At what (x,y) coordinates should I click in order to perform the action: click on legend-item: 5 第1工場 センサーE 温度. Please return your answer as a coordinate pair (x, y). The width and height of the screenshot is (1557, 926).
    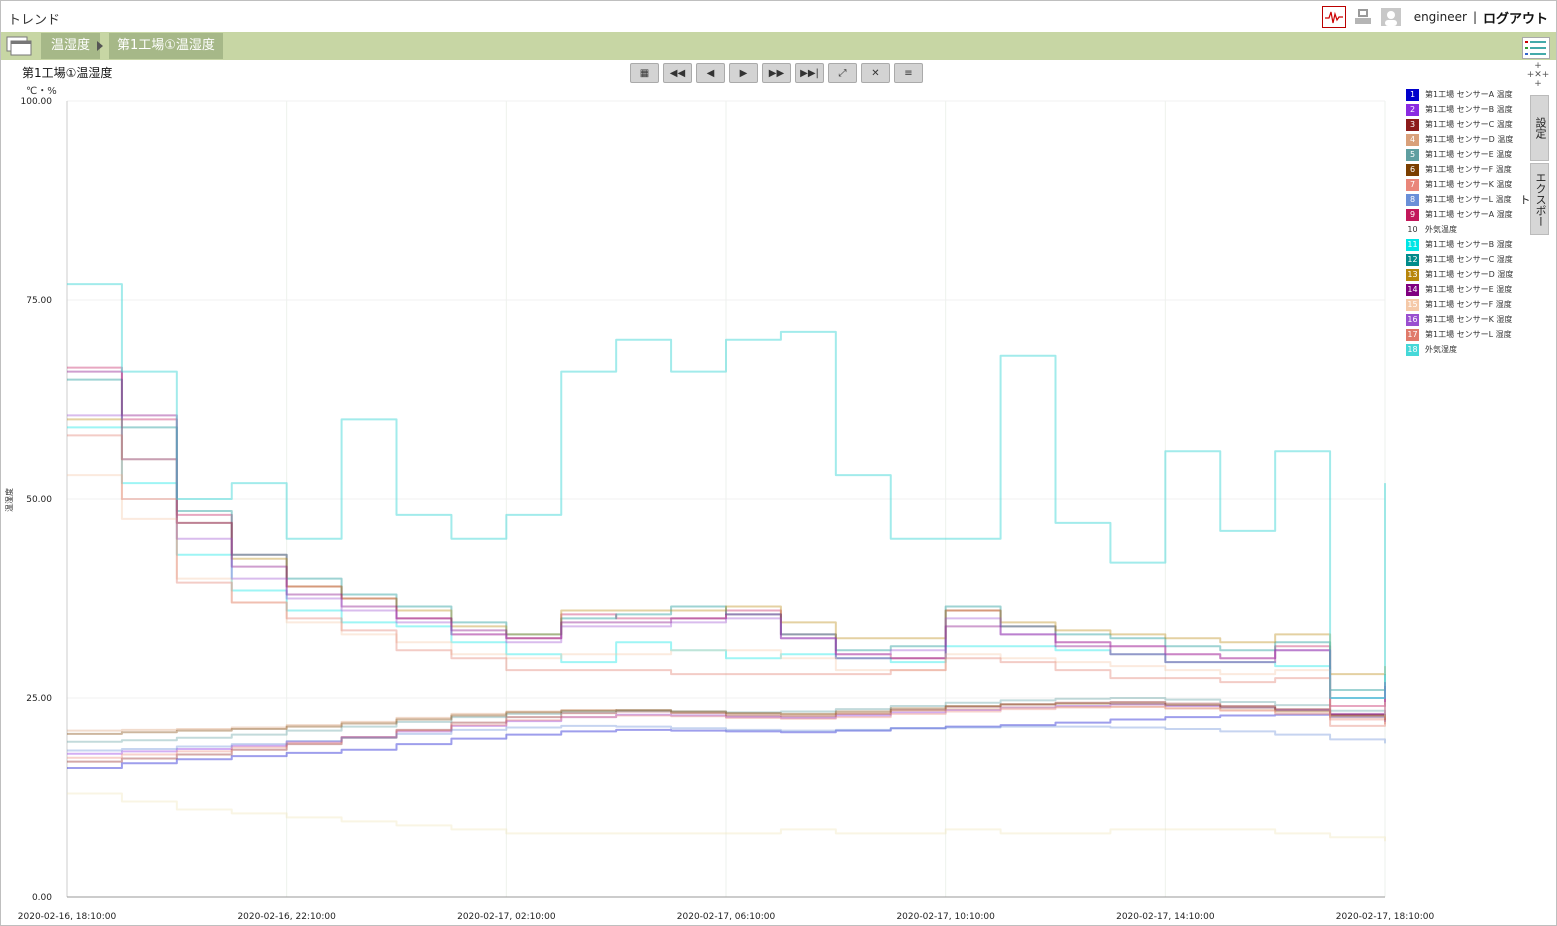
    Looking at the image, I should click on (1468, 154).